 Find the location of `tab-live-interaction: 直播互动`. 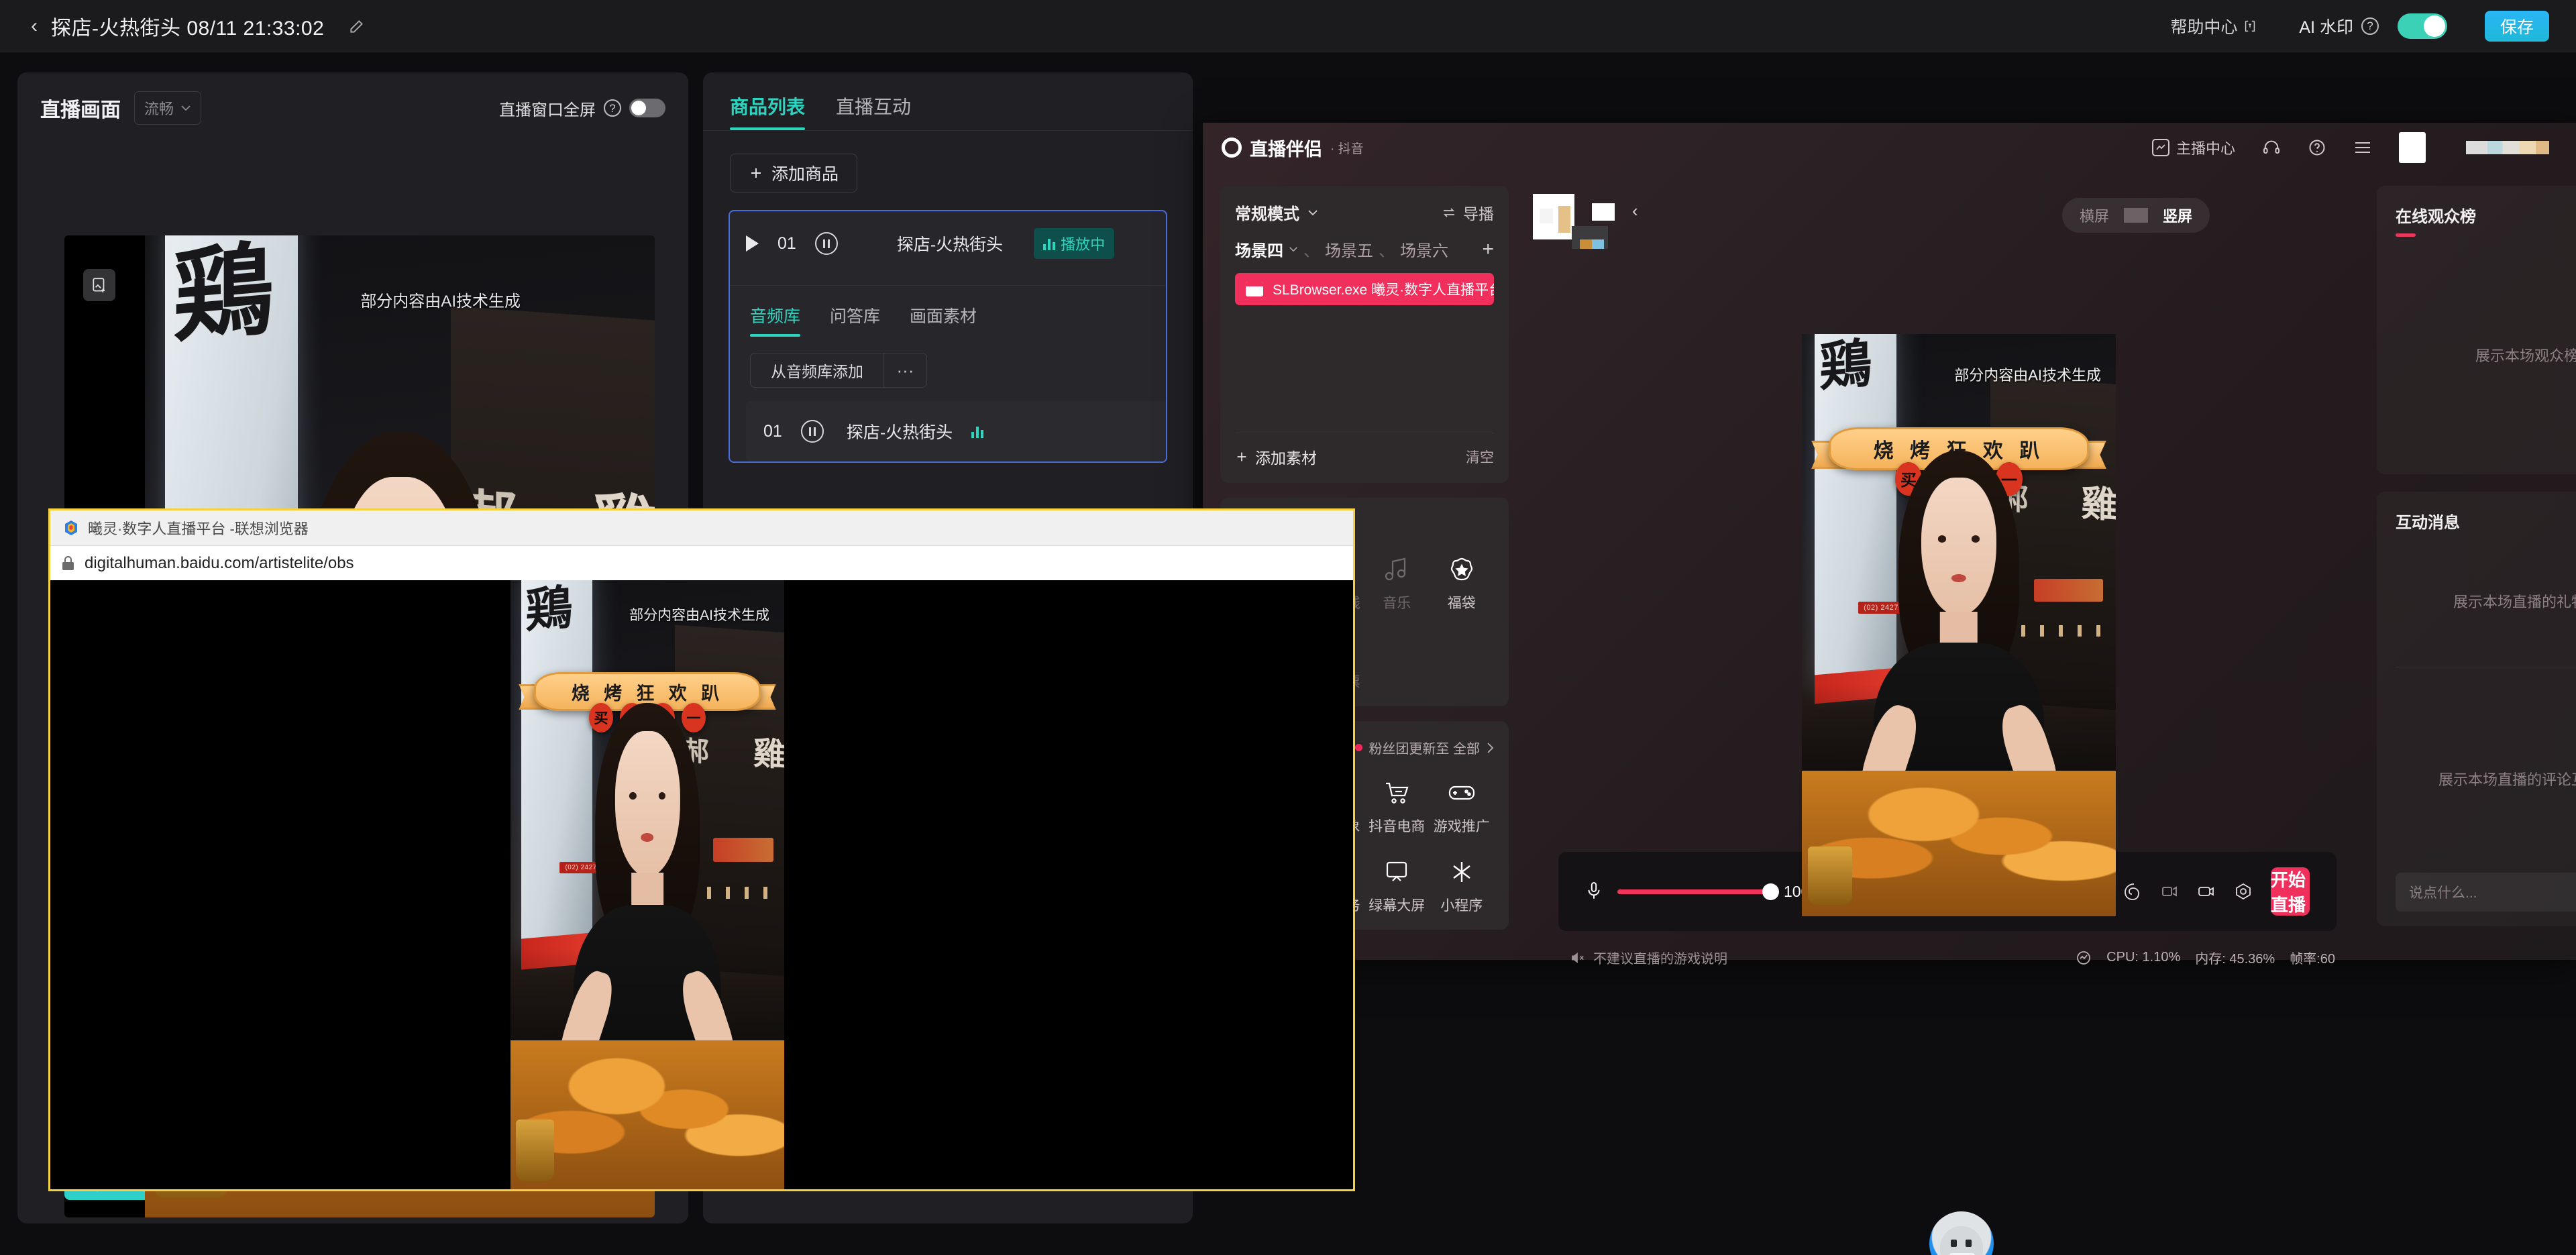

tab-live-interaction: 直播互动 is located at coordinates (873, 111).